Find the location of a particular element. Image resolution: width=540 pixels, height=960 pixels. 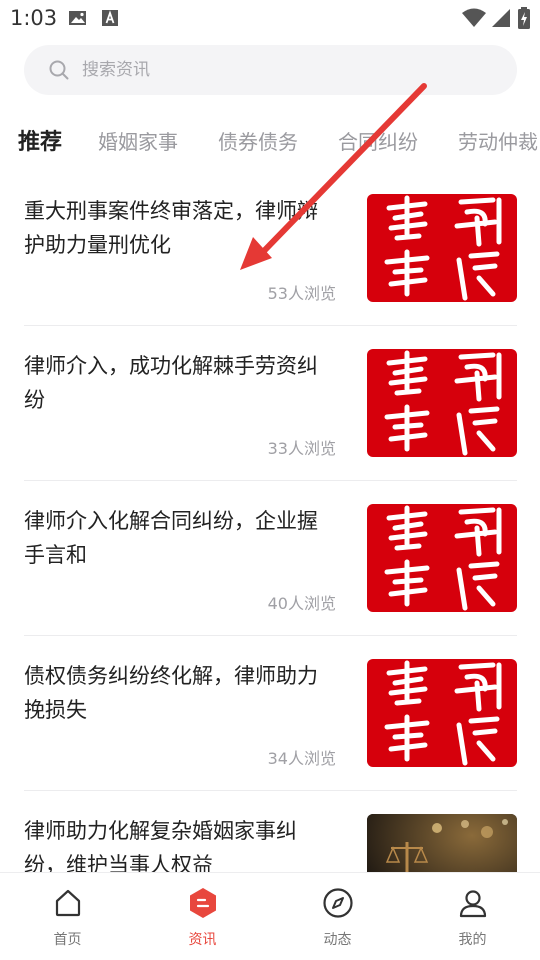

article-views: 33人浏览 is located at coordinates (301, 448).